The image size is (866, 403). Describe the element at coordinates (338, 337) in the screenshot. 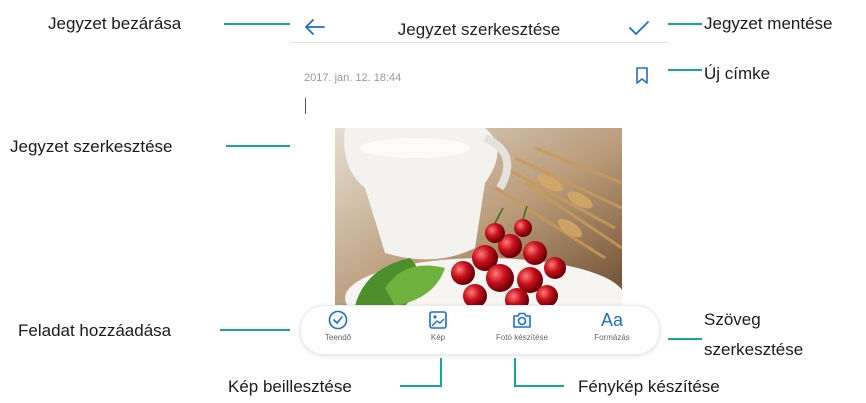

I see `todo-label: Teendő` at that location.